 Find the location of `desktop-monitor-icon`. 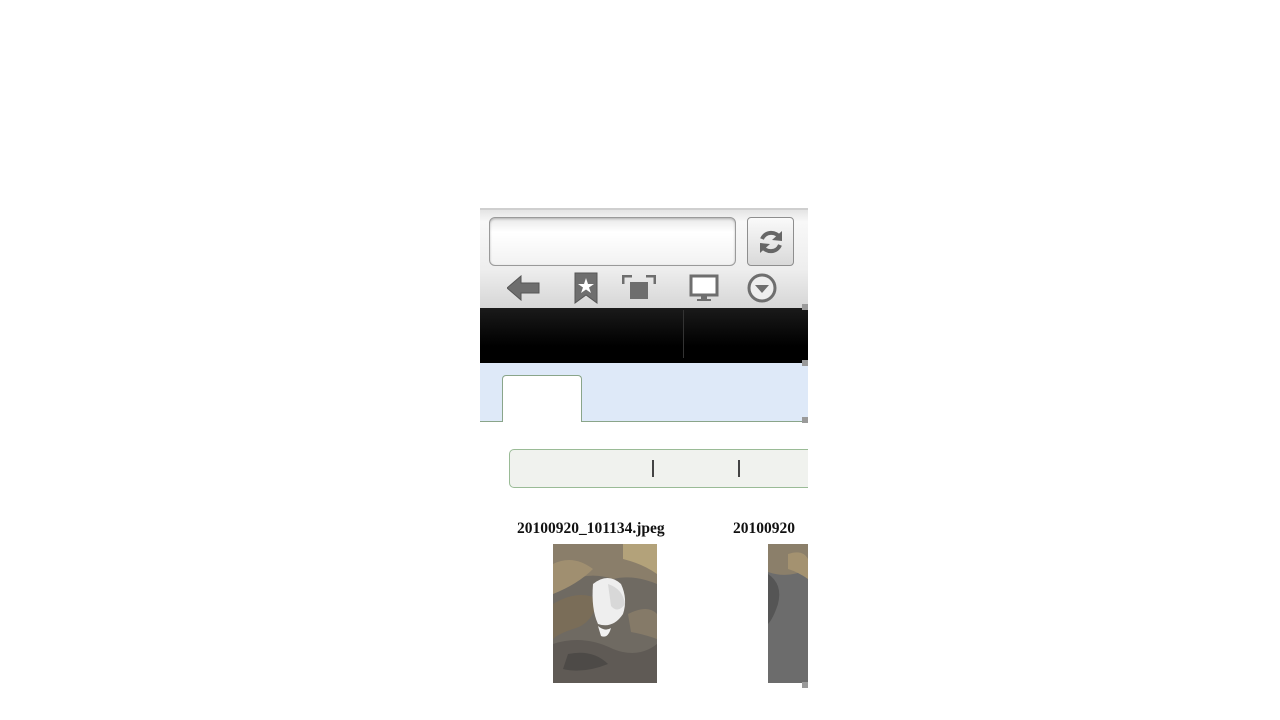

desktop-monitor-icon is located at coordinates (704, 287).